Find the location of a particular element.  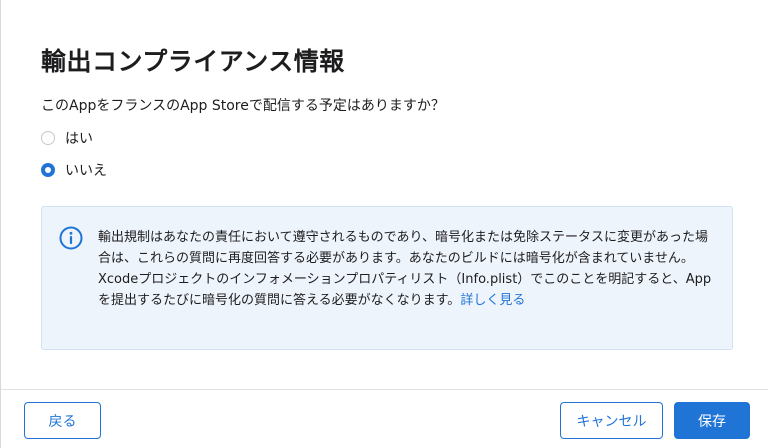

radio-no-button is located at coordinates (48, 170).